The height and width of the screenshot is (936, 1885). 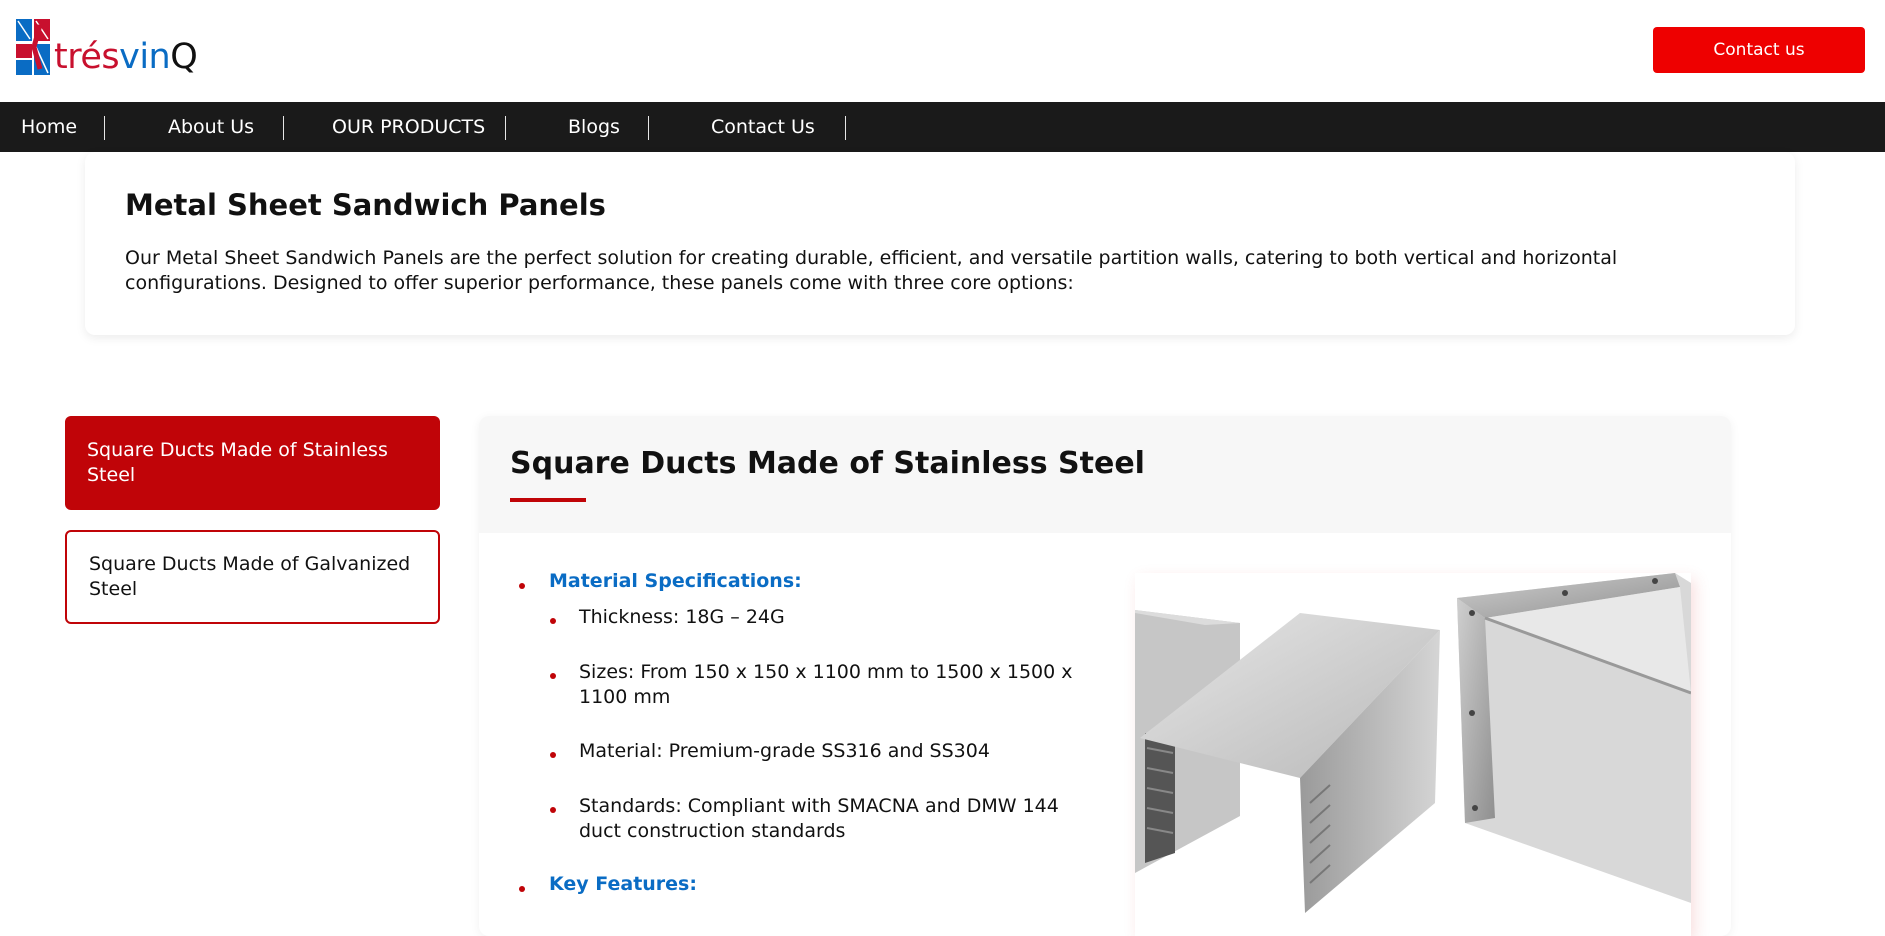 I want to click on nav-item-blogs: Blogs, so click(x=594, y=127).